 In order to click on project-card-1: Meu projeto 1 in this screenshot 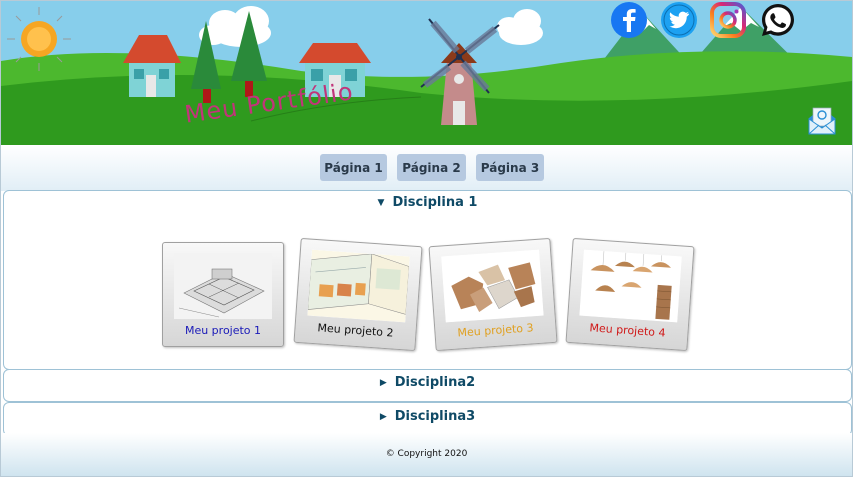, I will do `click(223, 294)`.